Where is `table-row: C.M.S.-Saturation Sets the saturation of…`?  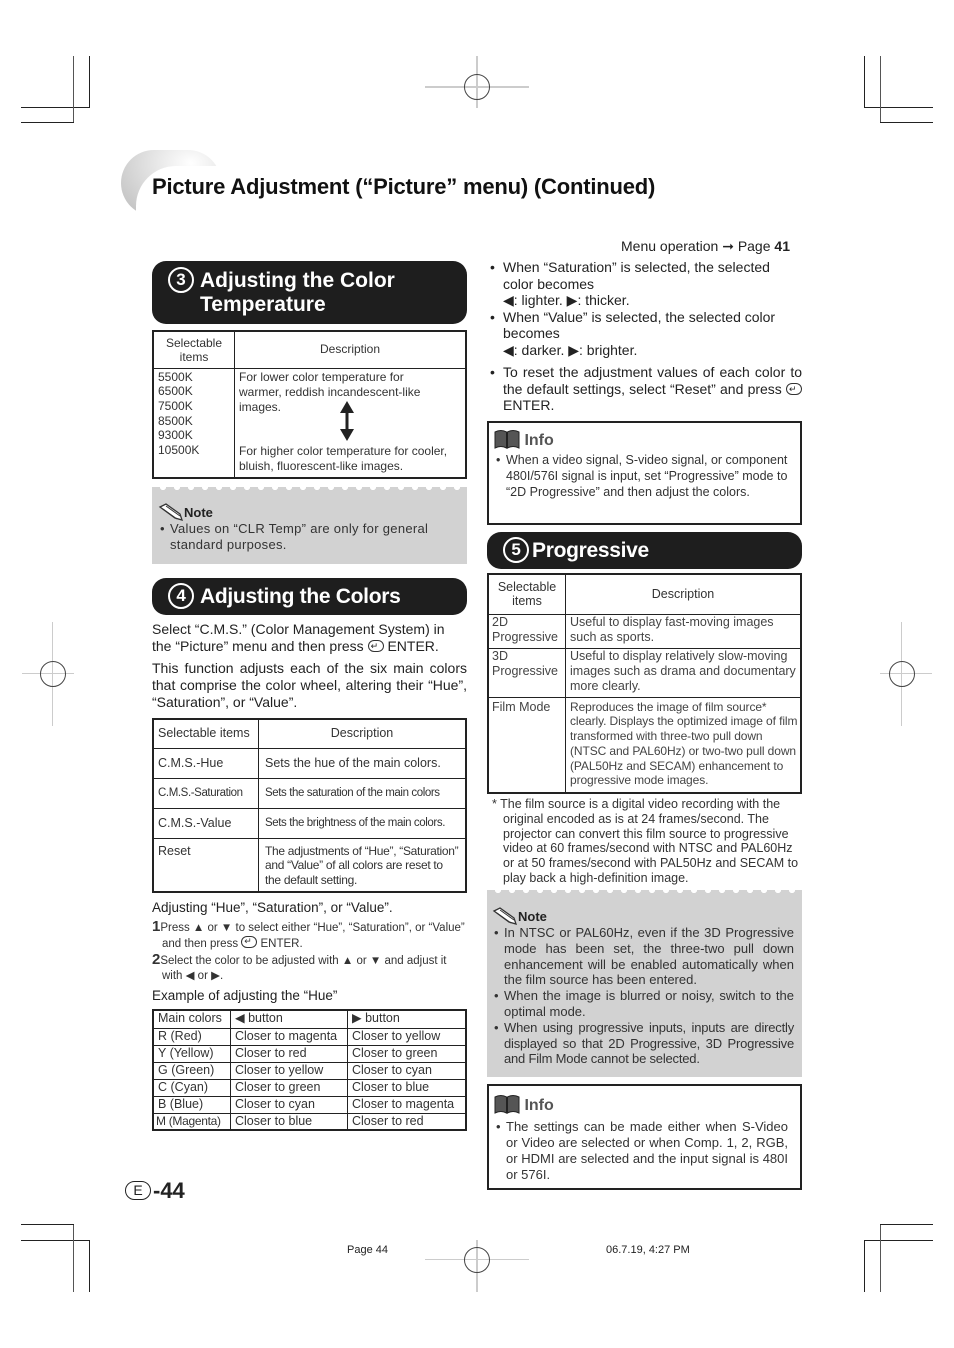
table-row: C.M.S.-Saturation Sets the saturation of… is located at coordinates (309, 793).